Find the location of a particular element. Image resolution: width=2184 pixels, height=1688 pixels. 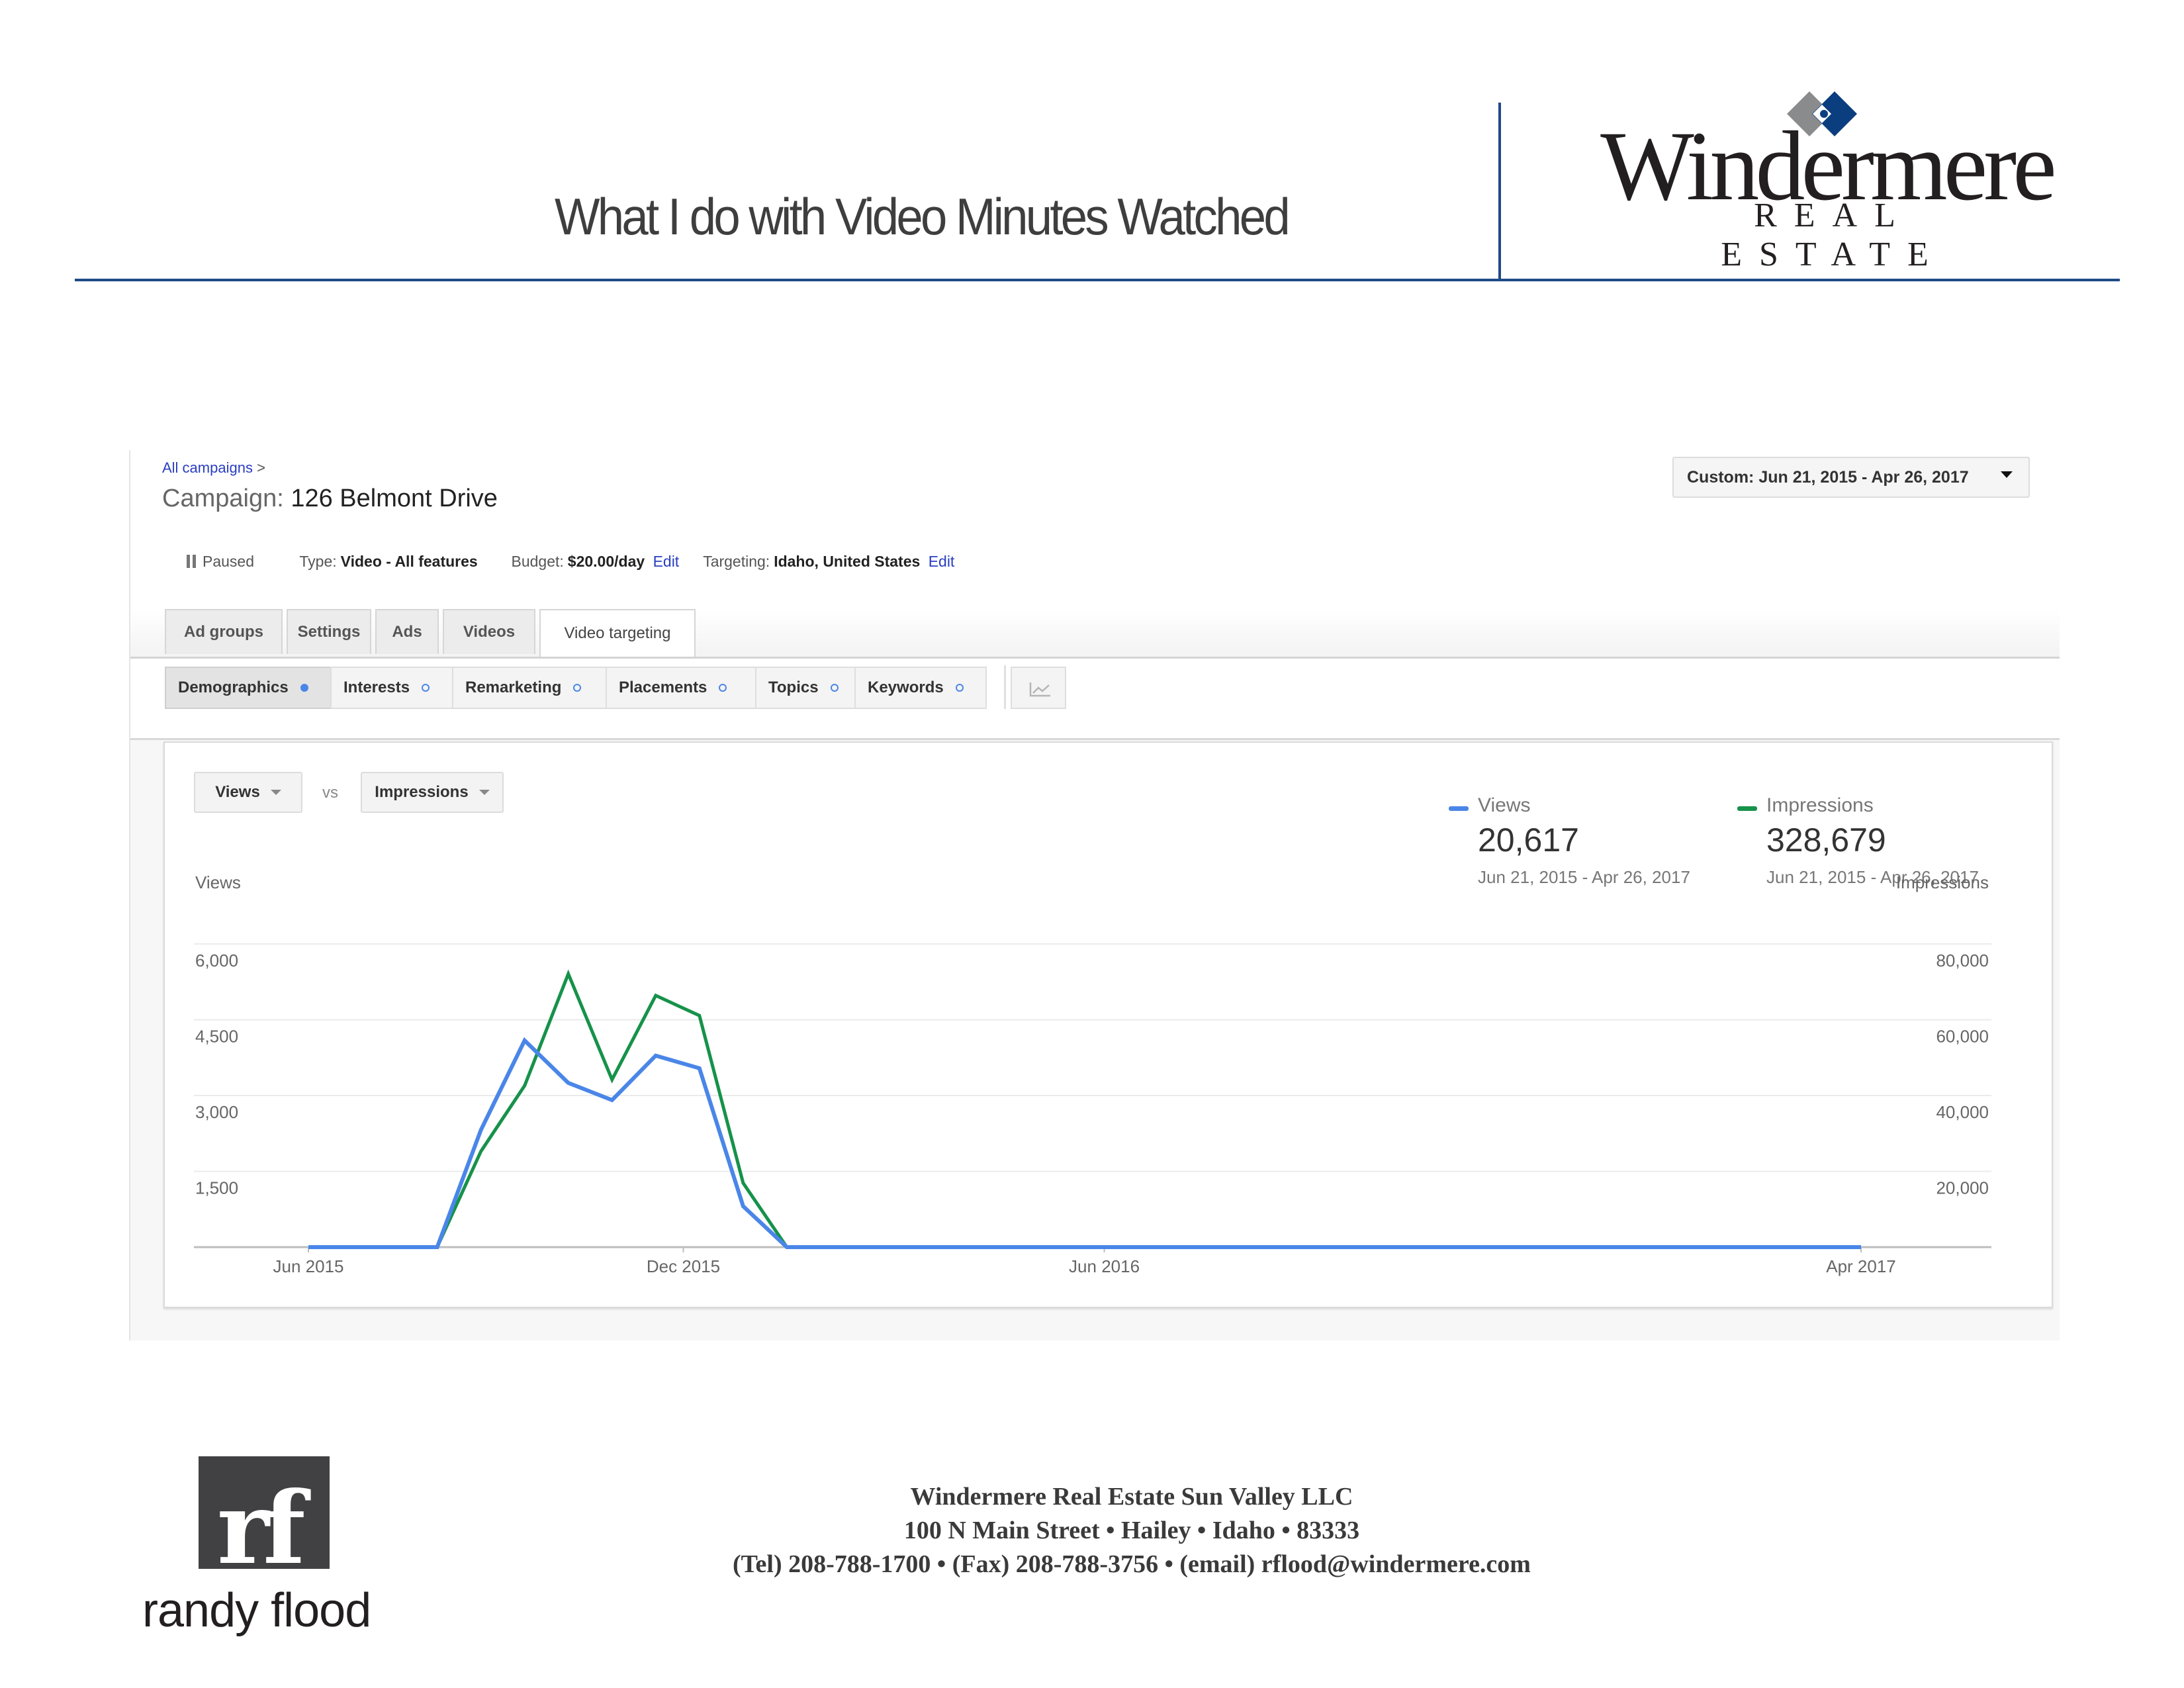

y-right-tick-label: 20,000 is located at coordinates (1962, 1188).